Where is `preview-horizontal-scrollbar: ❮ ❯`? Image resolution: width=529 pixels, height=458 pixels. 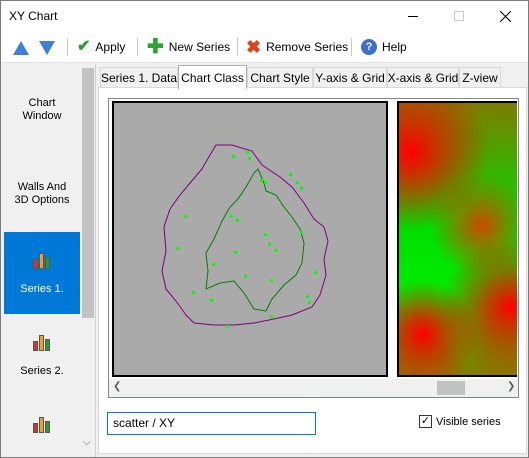
preview-horizontal-scrollbar: ❮ ❯ is located at coordinates (313, 388).